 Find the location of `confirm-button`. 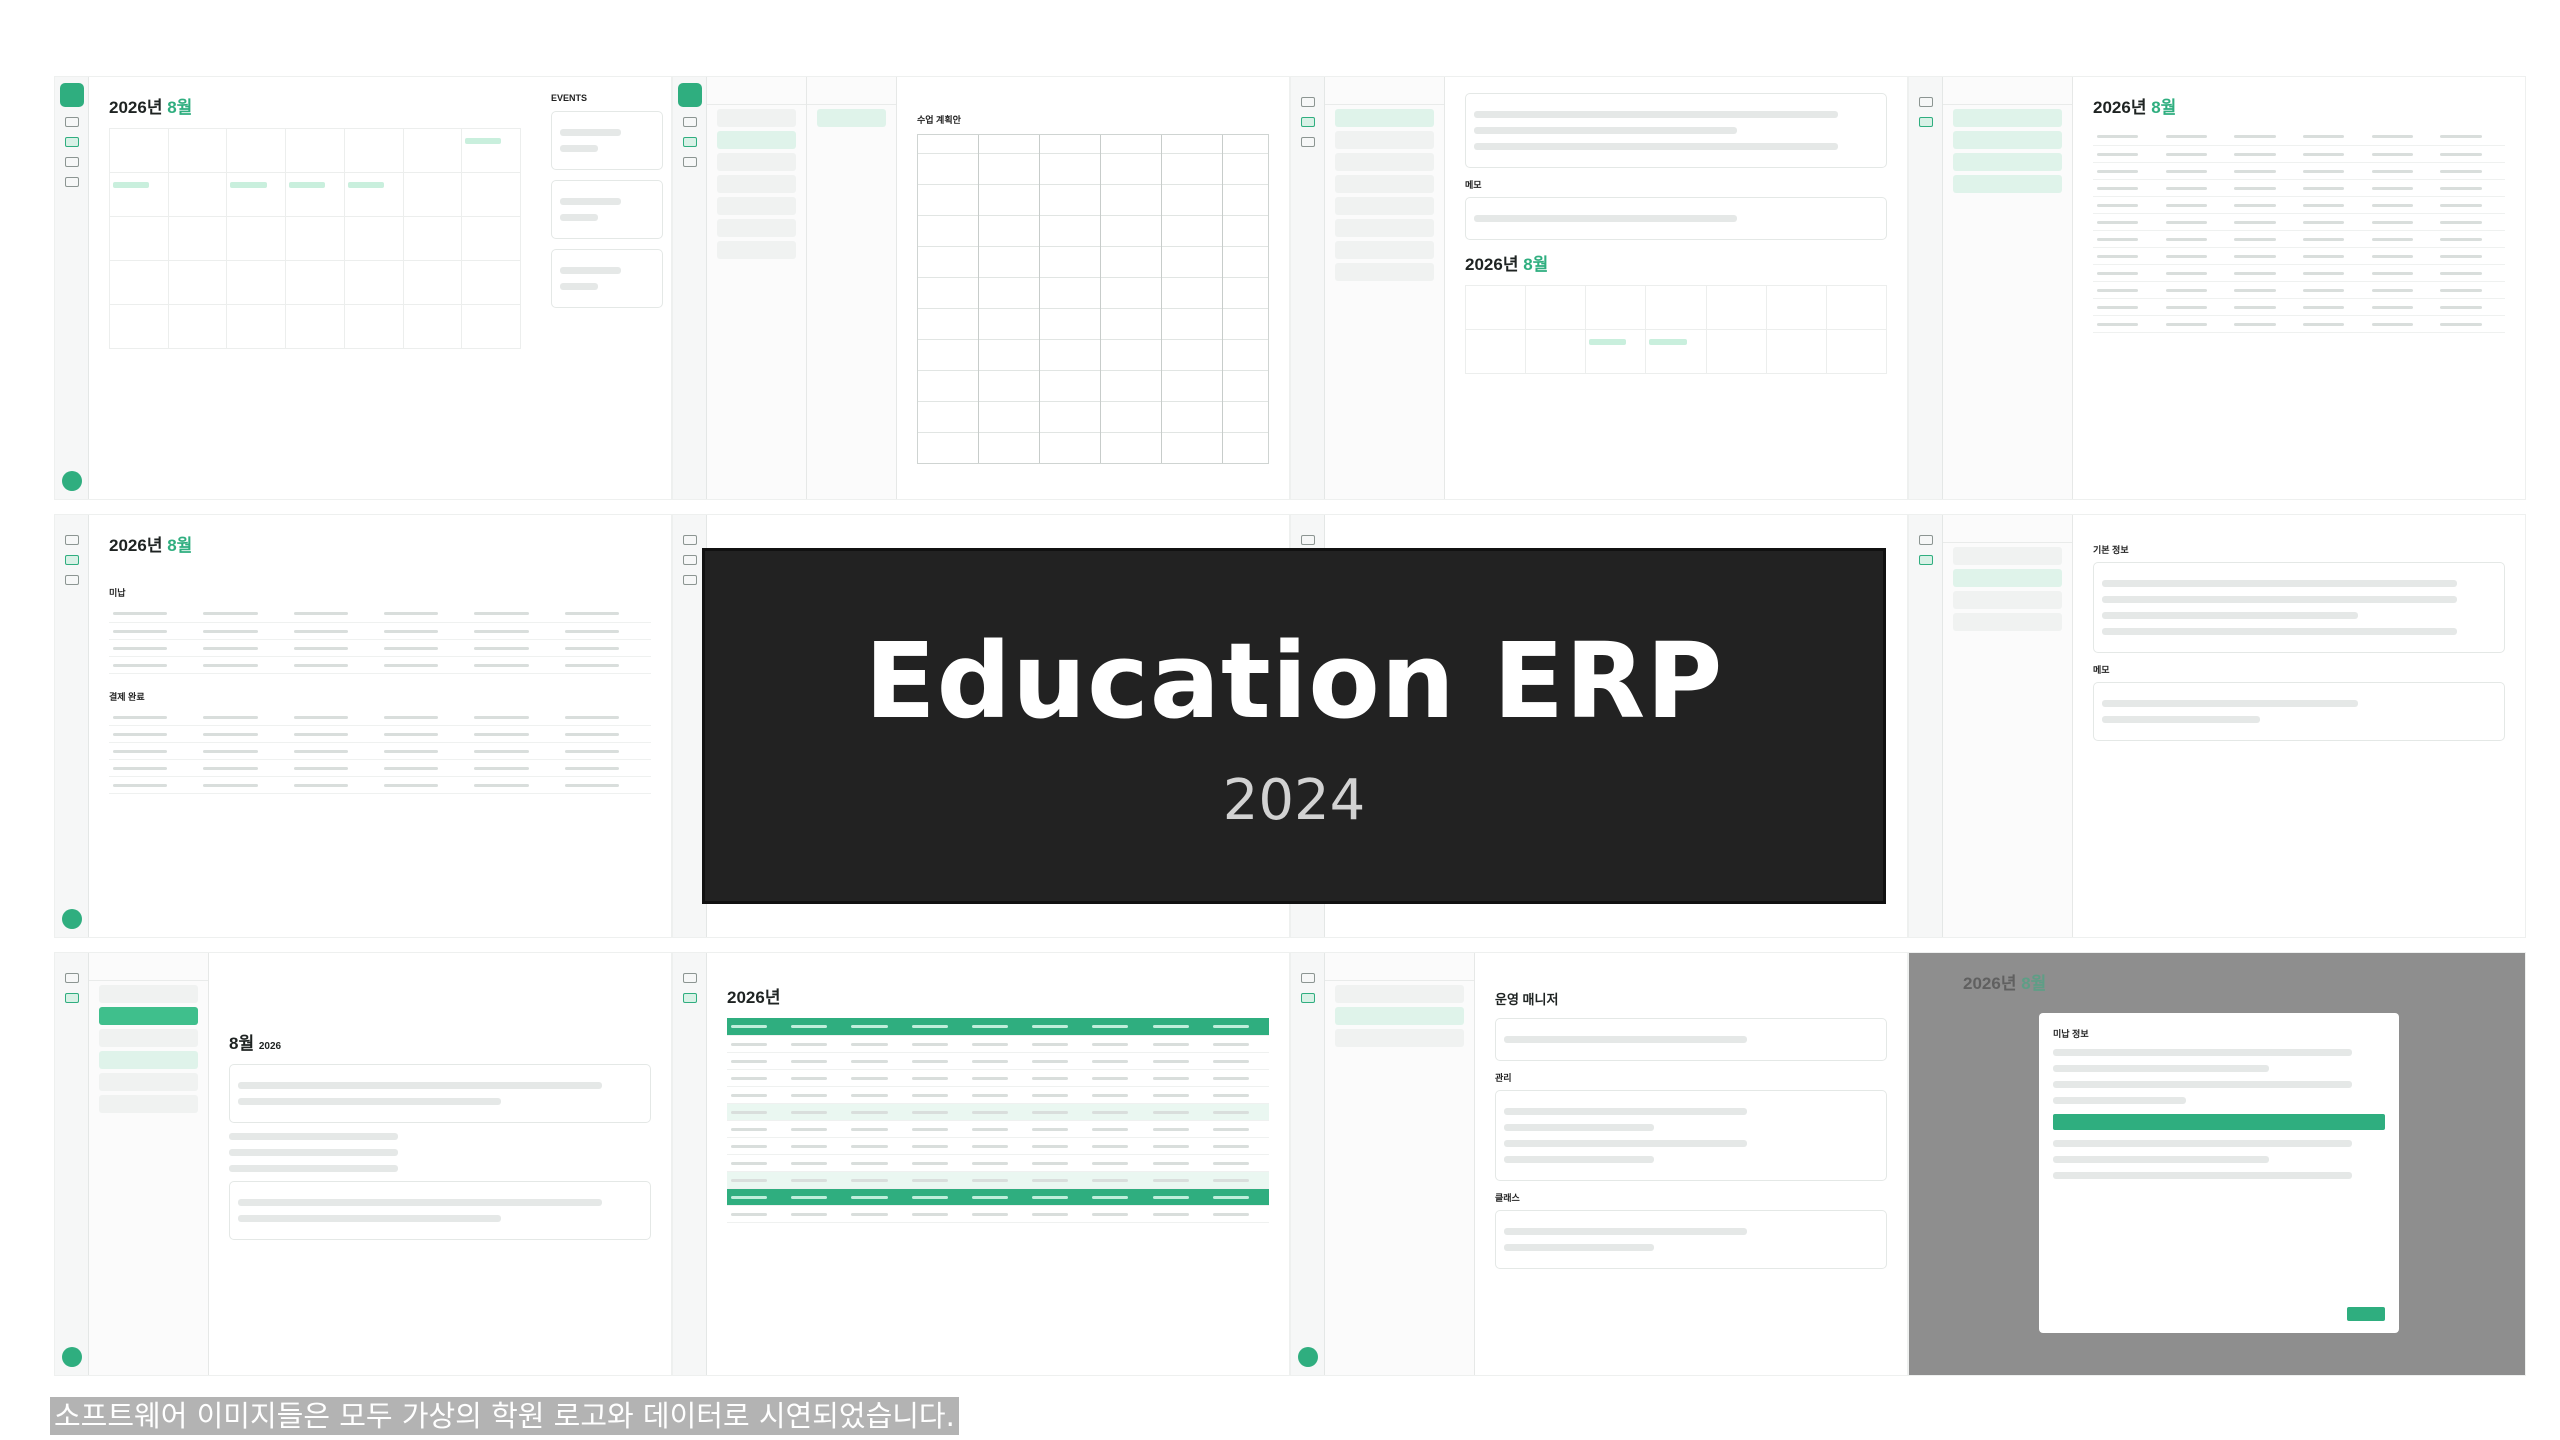

confirm-button is located at coordinates (2366, 1314).